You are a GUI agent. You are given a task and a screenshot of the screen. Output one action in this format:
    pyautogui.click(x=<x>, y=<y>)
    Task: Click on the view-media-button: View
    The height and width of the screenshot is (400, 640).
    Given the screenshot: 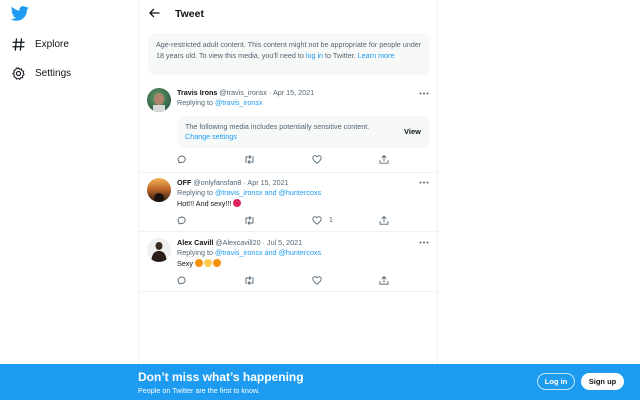 What is the action you would take?
    pyautogui.click(x=412, y=131)
    